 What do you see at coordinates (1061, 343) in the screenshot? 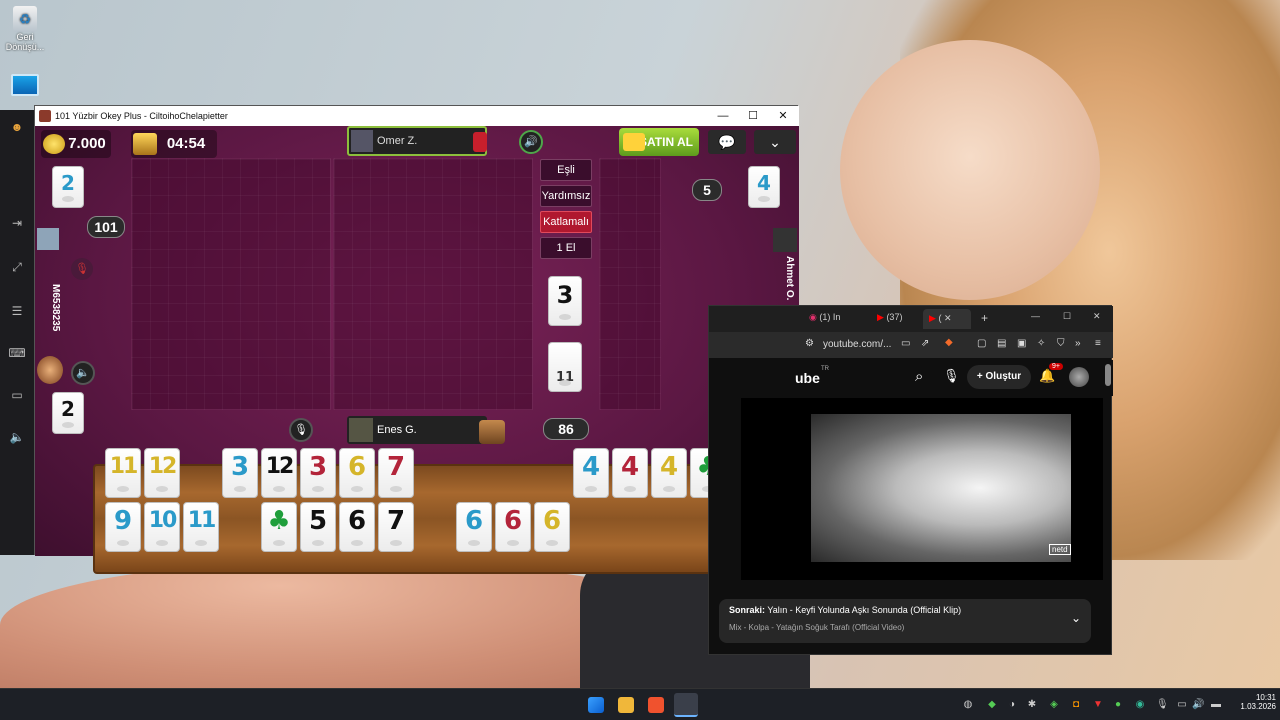
I see `vpn-shield-icon: ⛉` at bounding box center [1061, 343].